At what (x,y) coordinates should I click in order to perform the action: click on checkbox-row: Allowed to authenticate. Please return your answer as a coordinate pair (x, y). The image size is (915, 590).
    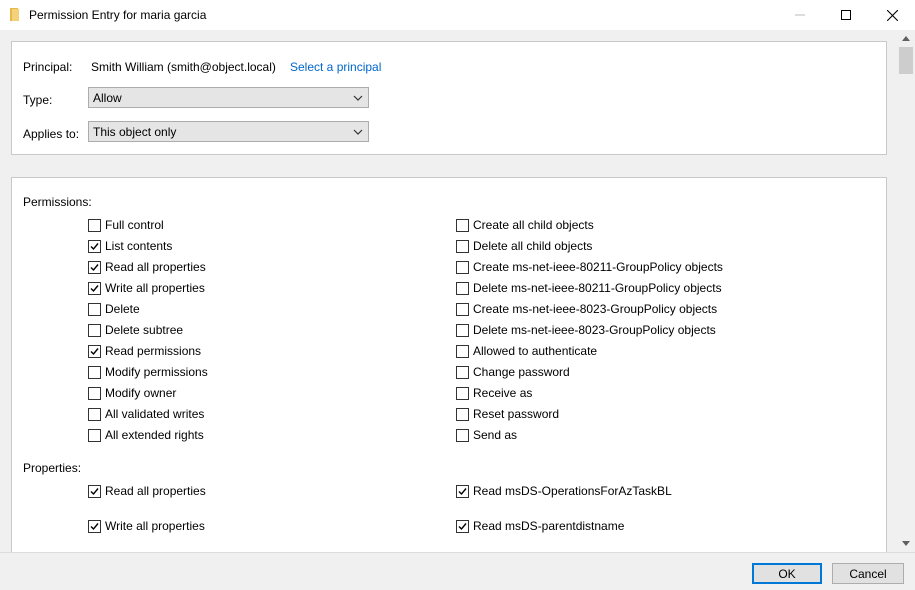
    Looking at the image, I should click on (526, 351).